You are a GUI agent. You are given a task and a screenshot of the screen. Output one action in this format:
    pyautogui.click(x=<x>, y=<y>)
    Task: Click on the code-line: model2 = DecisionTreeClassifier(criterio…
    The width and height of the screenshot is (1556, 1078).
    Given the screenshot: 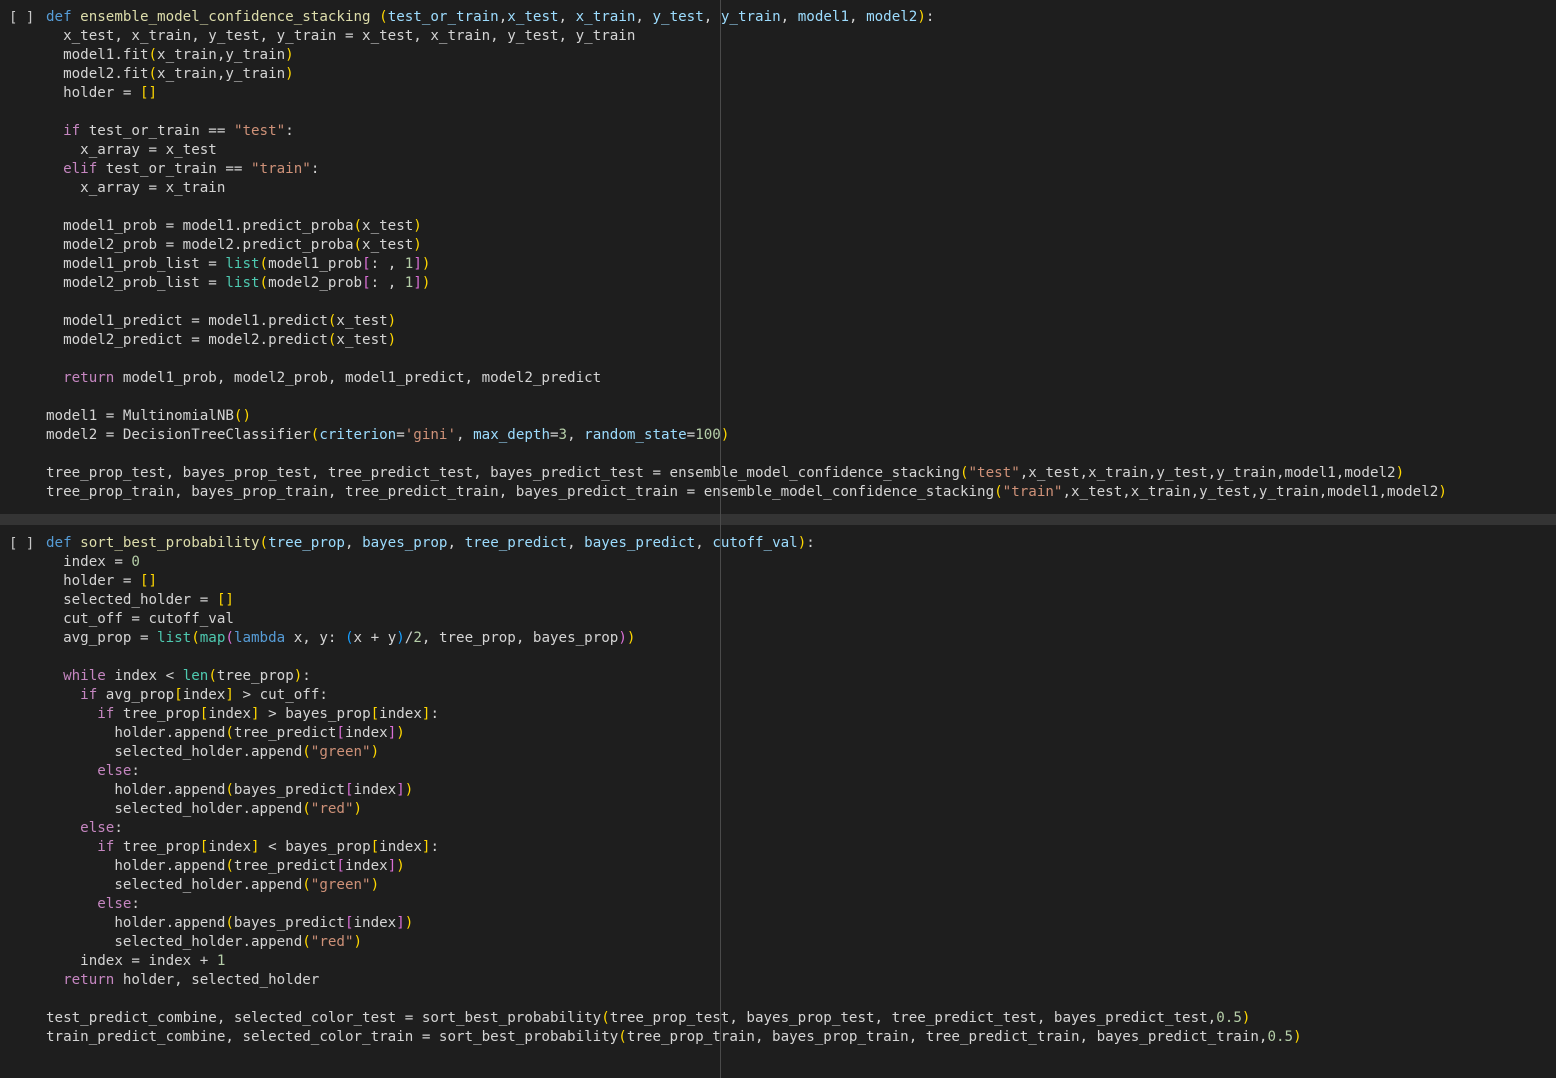 What is the action you would take?
    pyautogui.click(x=746, y=435)
    